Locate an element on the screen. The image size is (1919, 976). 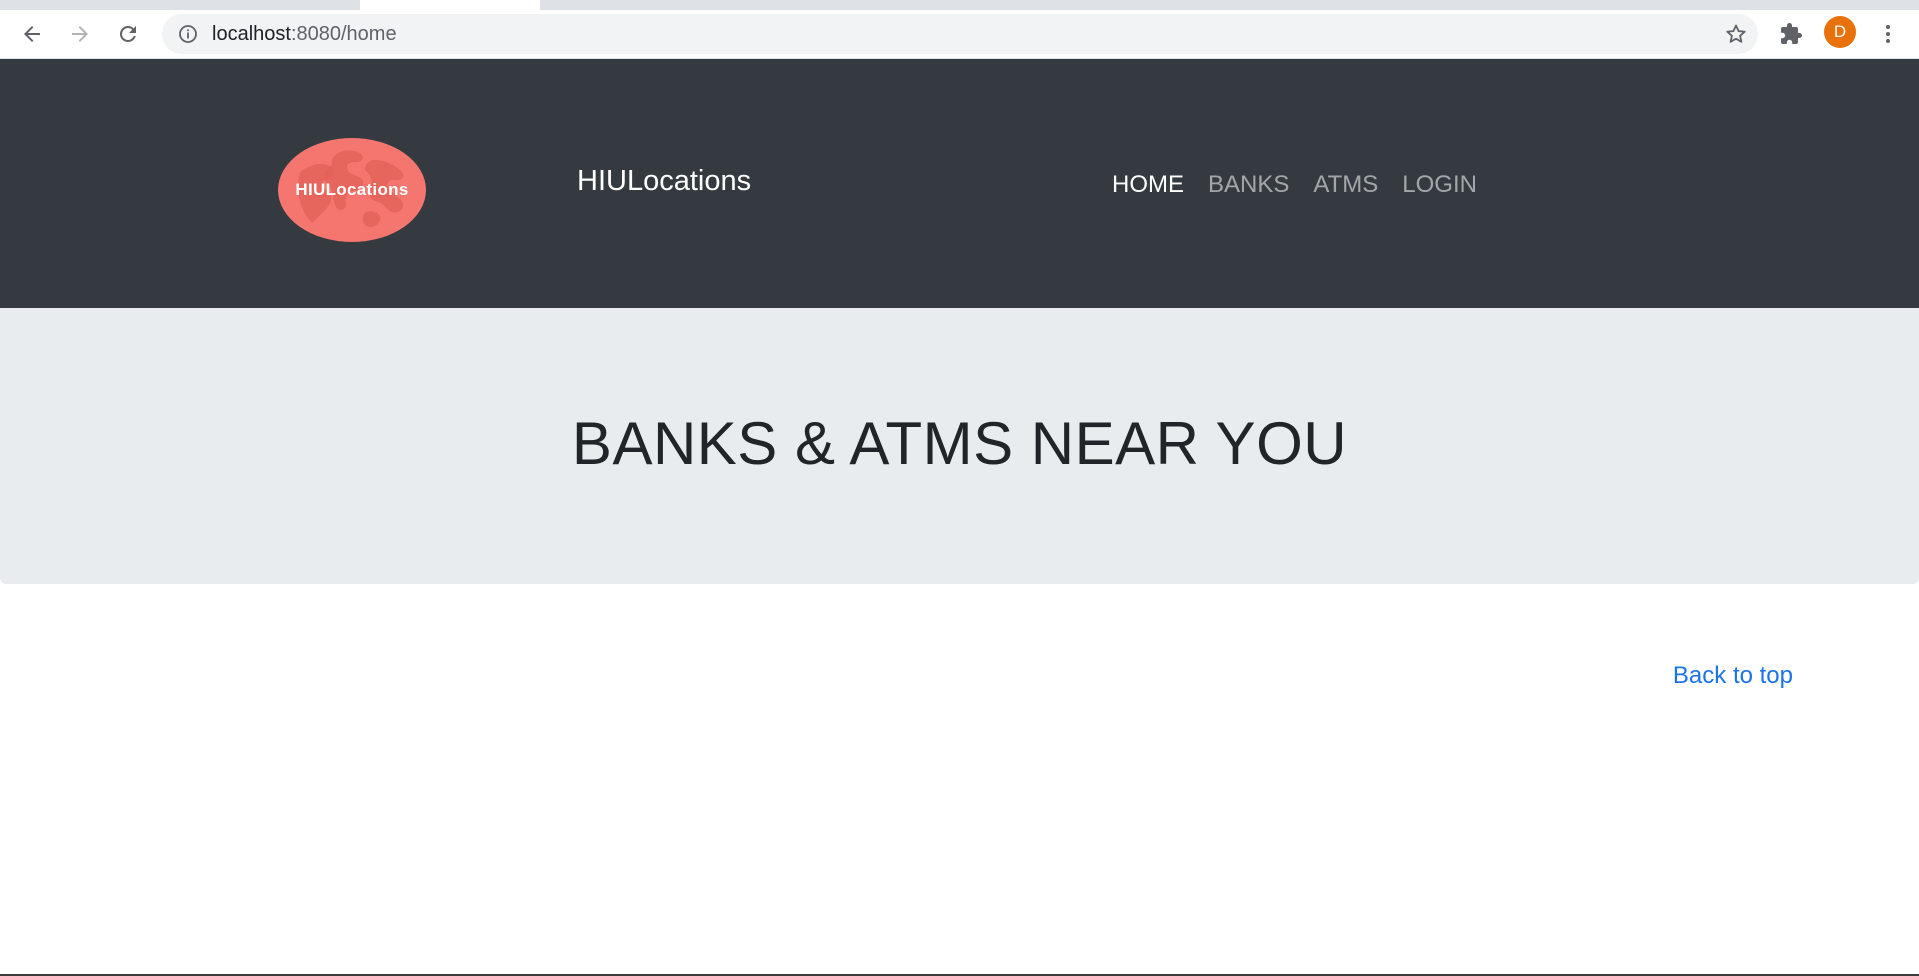
url-text: localhost:8080/home is located at coordinates (304, 34).